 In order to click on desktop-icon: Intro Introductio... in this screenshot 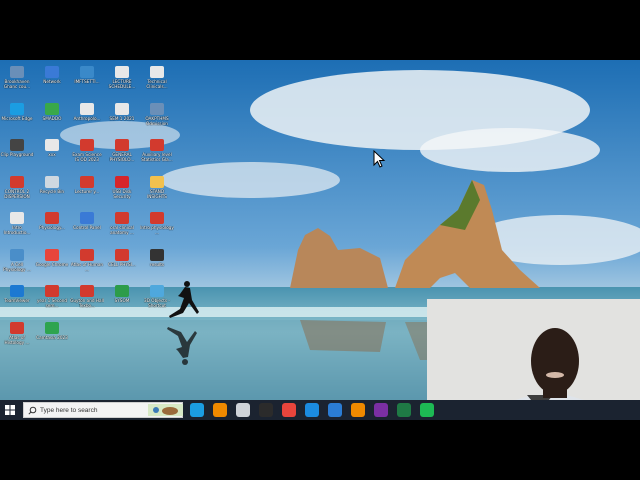, I will do `click(17, 226)`.